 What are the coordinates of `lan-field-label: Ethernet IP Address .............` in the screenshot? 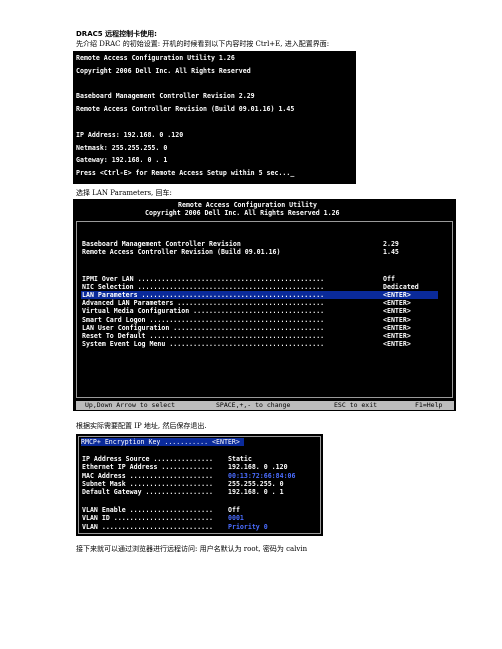 It's located at (148, 467).